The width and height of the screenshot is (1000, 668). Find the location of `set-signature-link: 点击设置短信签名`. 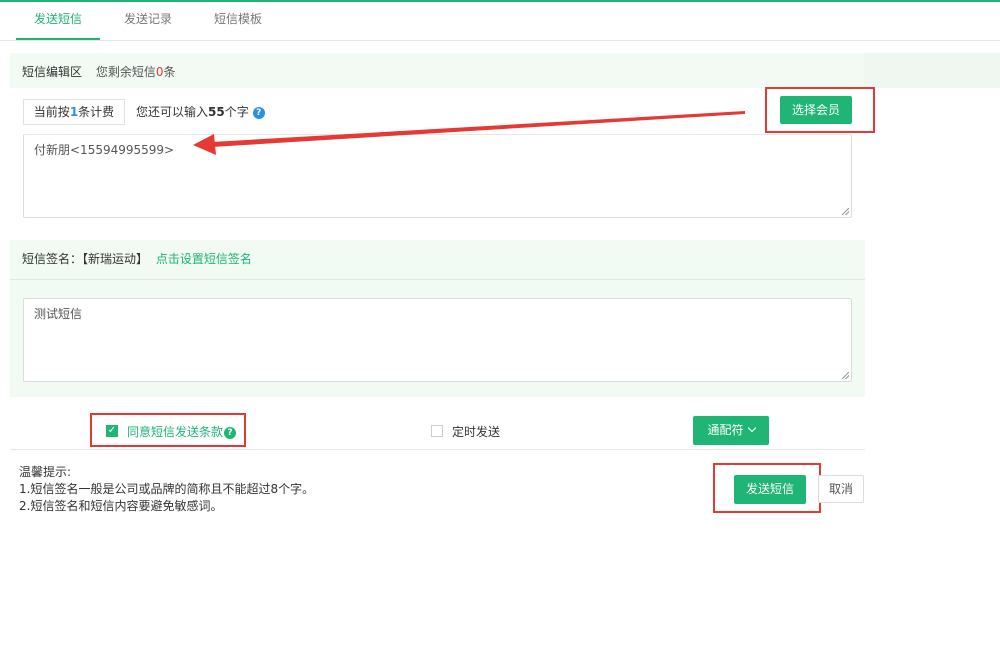

set-signature-link: 点击设置短信签名 is located at coordinates (204, 259).